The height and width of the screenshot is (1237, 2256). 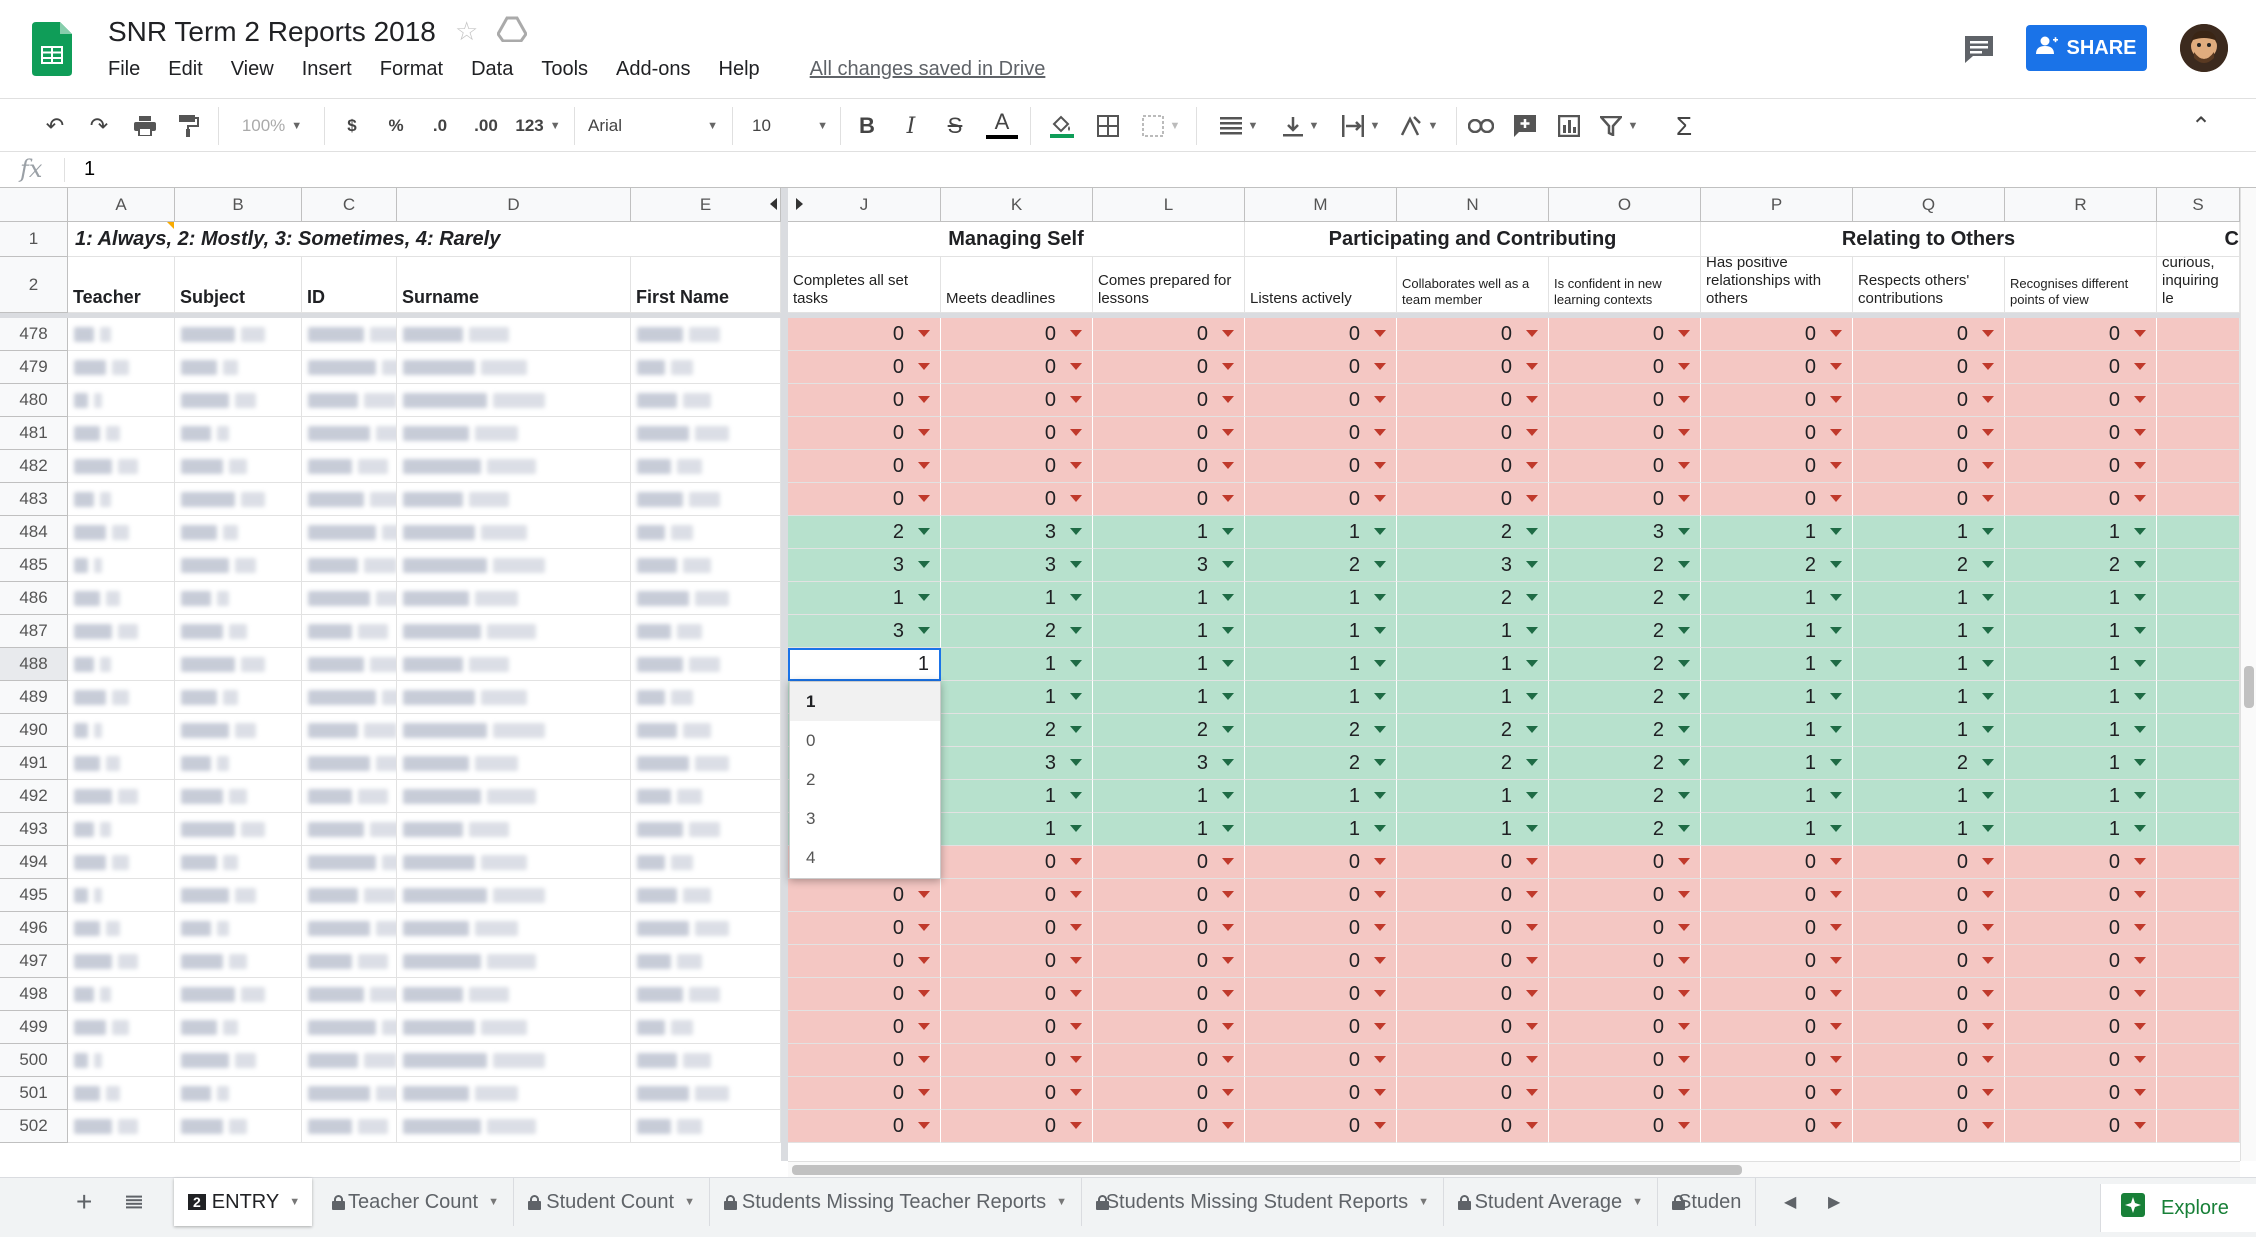 I want to click on sheet-tab-students-missing-student-reports: Students Missing Student Reports ▼, so click(x=1263, y=1202).